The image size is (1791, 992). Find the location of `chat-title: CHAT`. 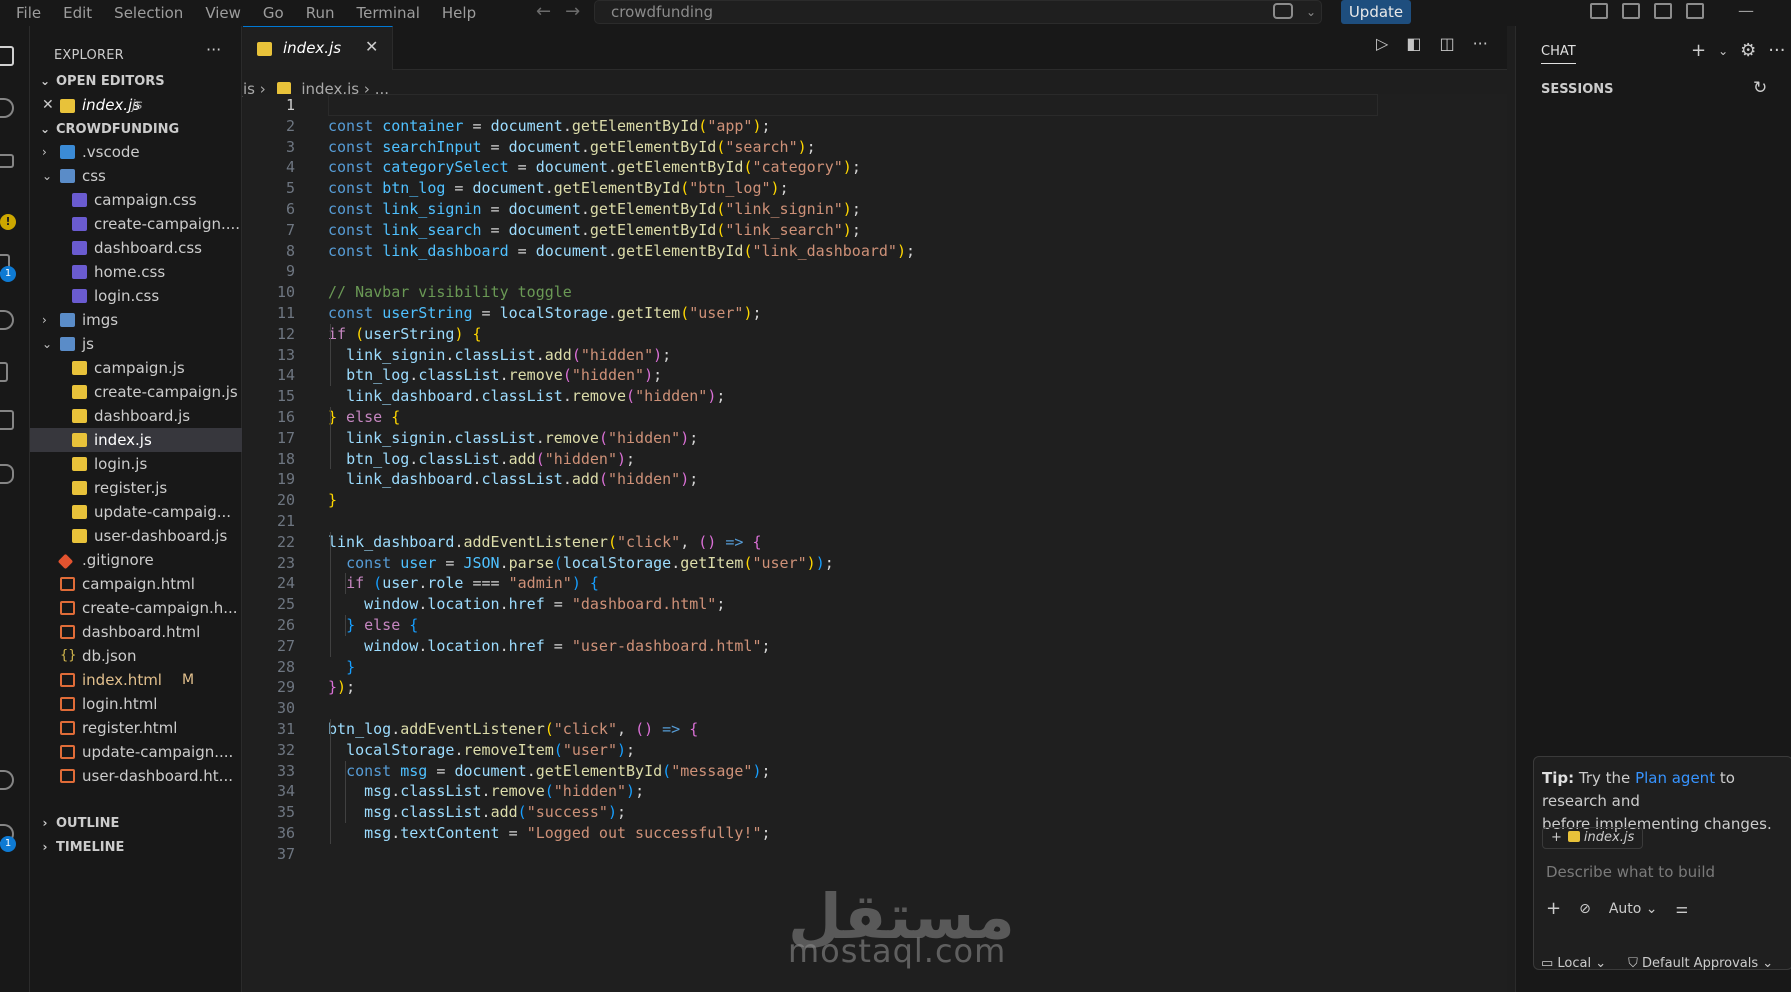

chat-title: CHAT is located at coordinates (1558, 54).